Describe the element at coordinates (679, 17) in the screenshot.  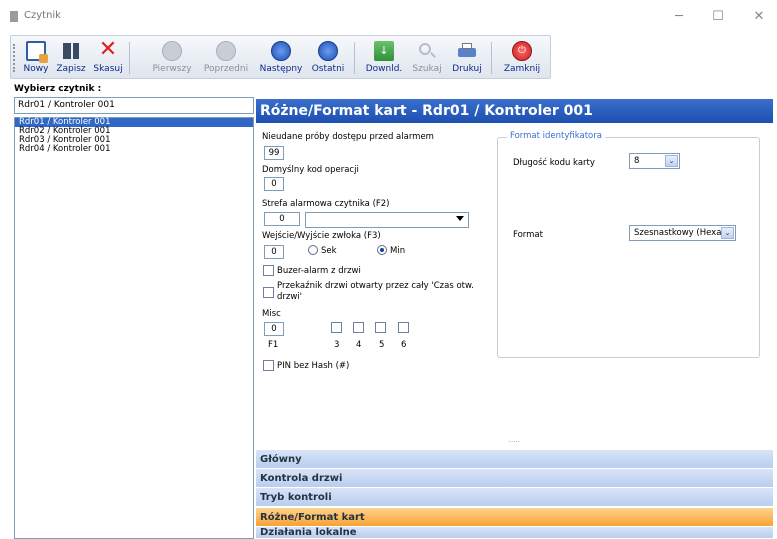
I see `minimize-button: ─` at that location.